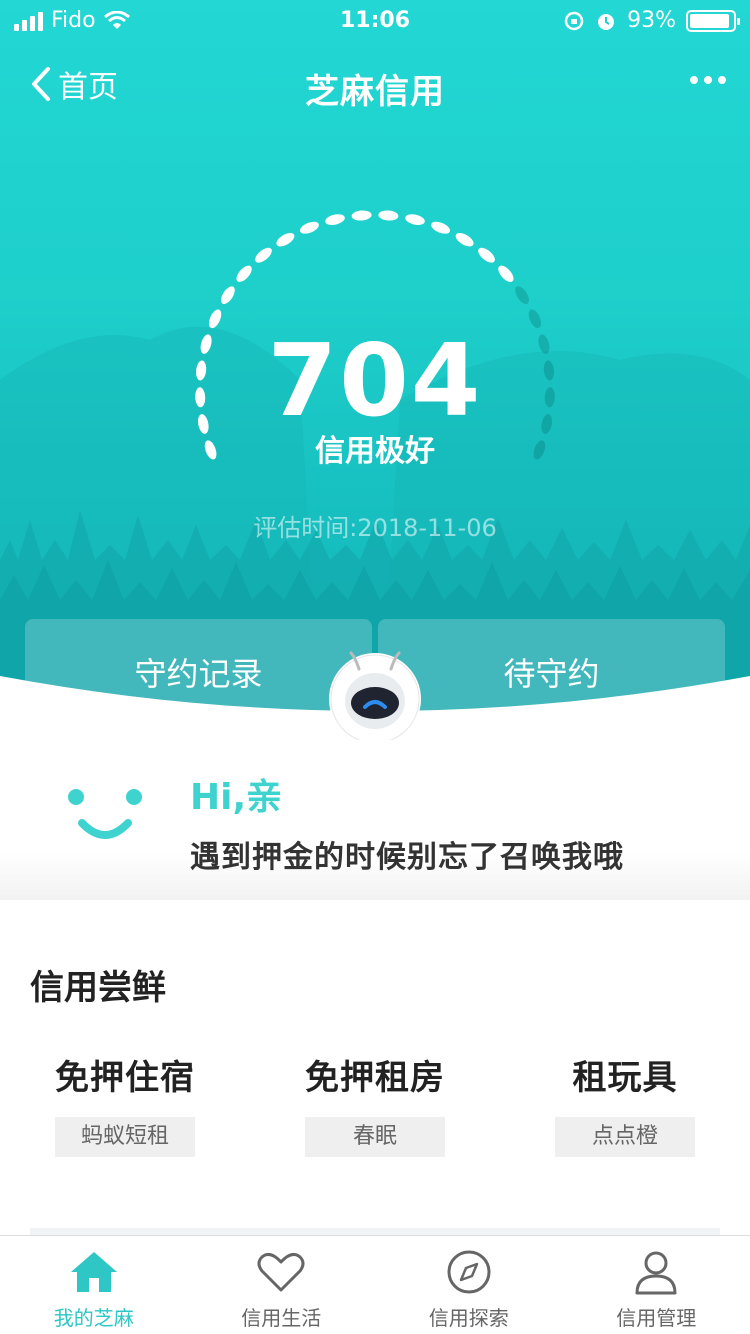  I want to click on status-right: 93%, so click(651, 20).